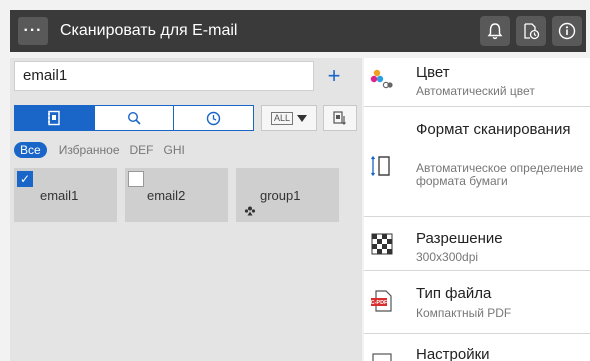 This screenshot has height=361, width=590. I want to click on setting-label: Формат сканирования, so click(493, 129).